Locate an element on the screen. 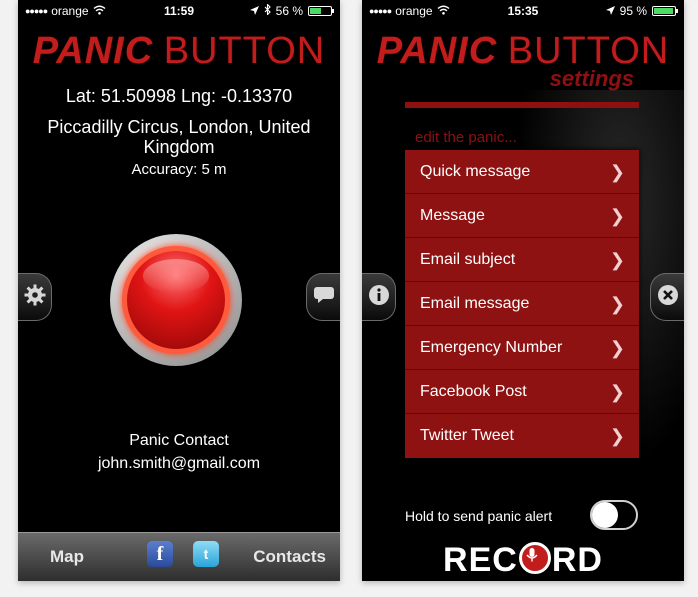  battery-percent: 56 % is located at coordinates (289, 11).